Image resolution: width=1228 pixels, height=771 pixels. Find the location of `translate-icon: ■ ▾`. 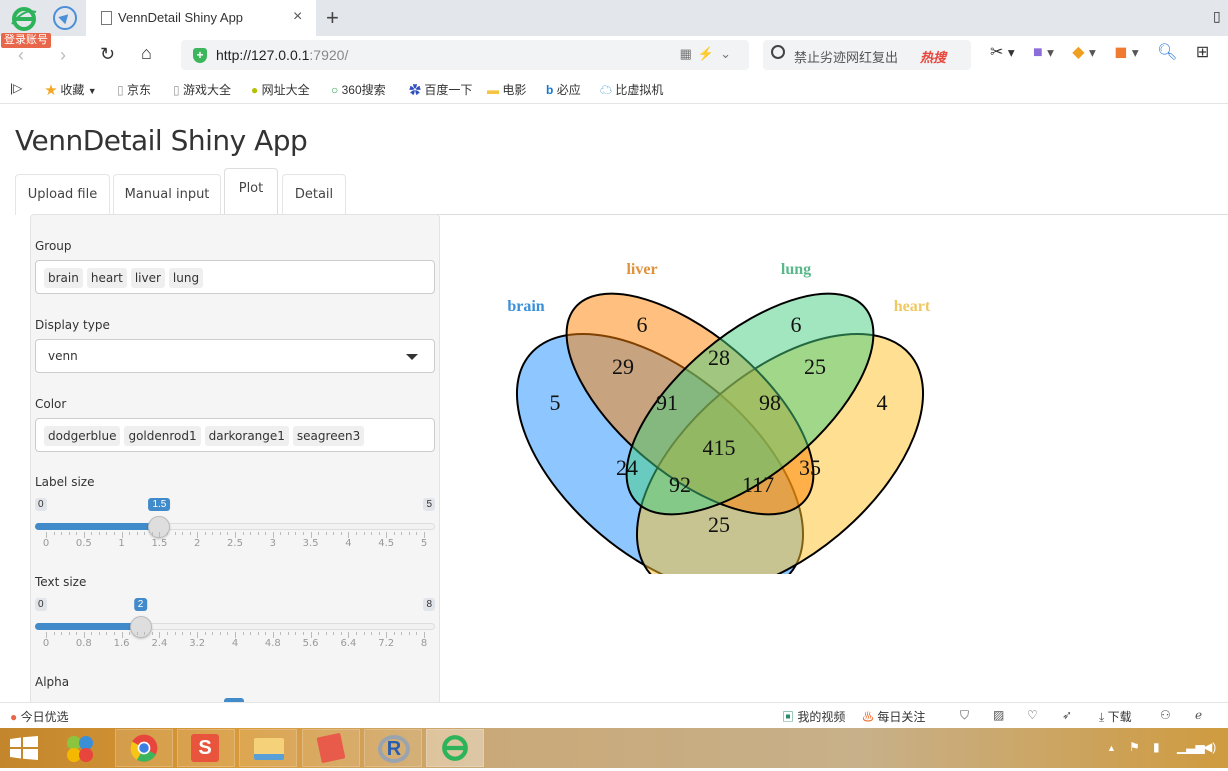

translate-icon: ■ ▾ is located at coordinates (1043, 53).